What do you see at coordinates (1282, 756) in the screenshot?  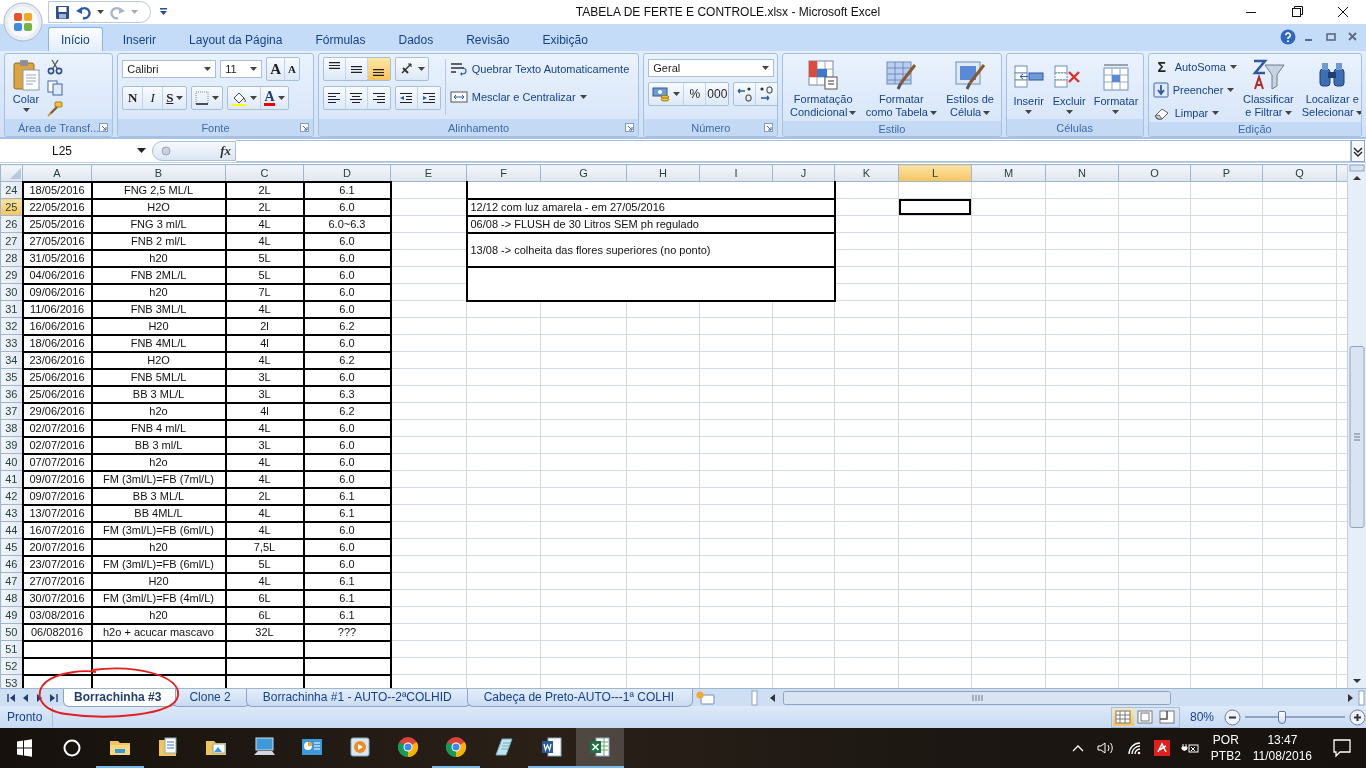 I see `clock-date: 11/08/2016` at bounding box center [1282, 756].